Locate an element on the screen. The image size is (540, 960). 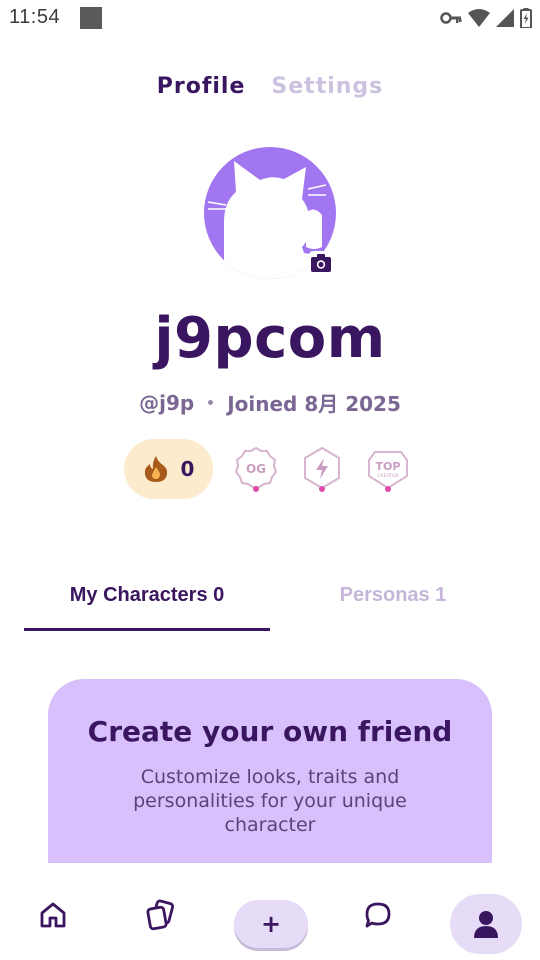
camera-icon is located at coordinates (321, 263).